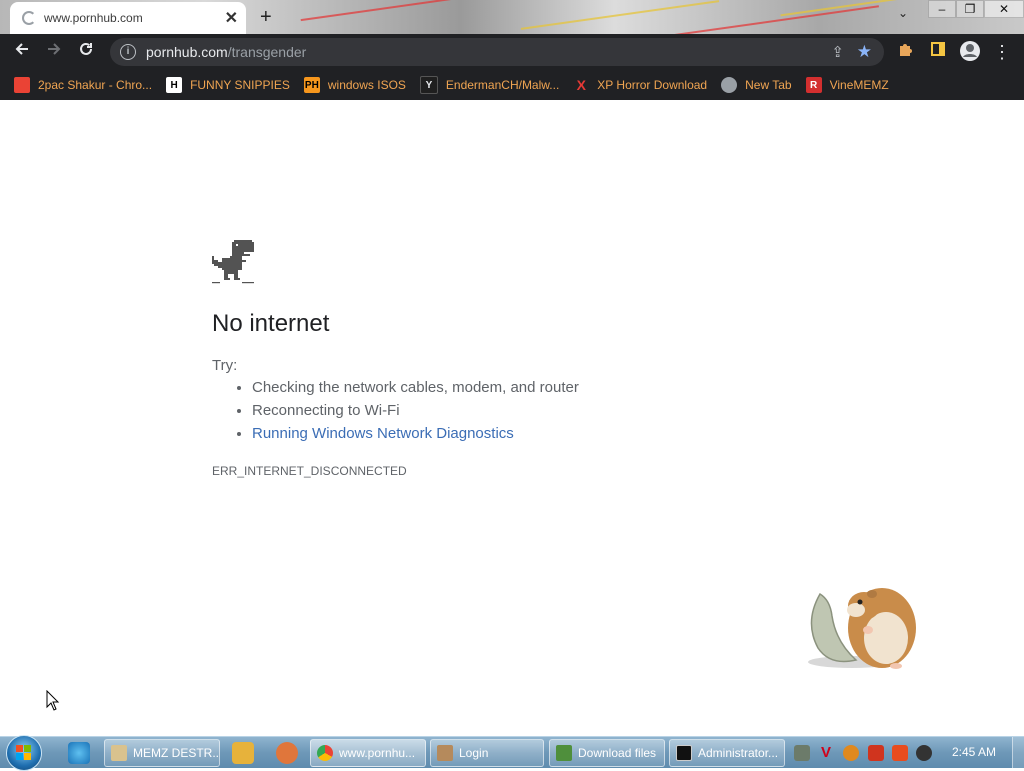 The height and width of the screenshot is (771, 1024). I want to click on taskbar-item-label: Download files, so click(617, 753).